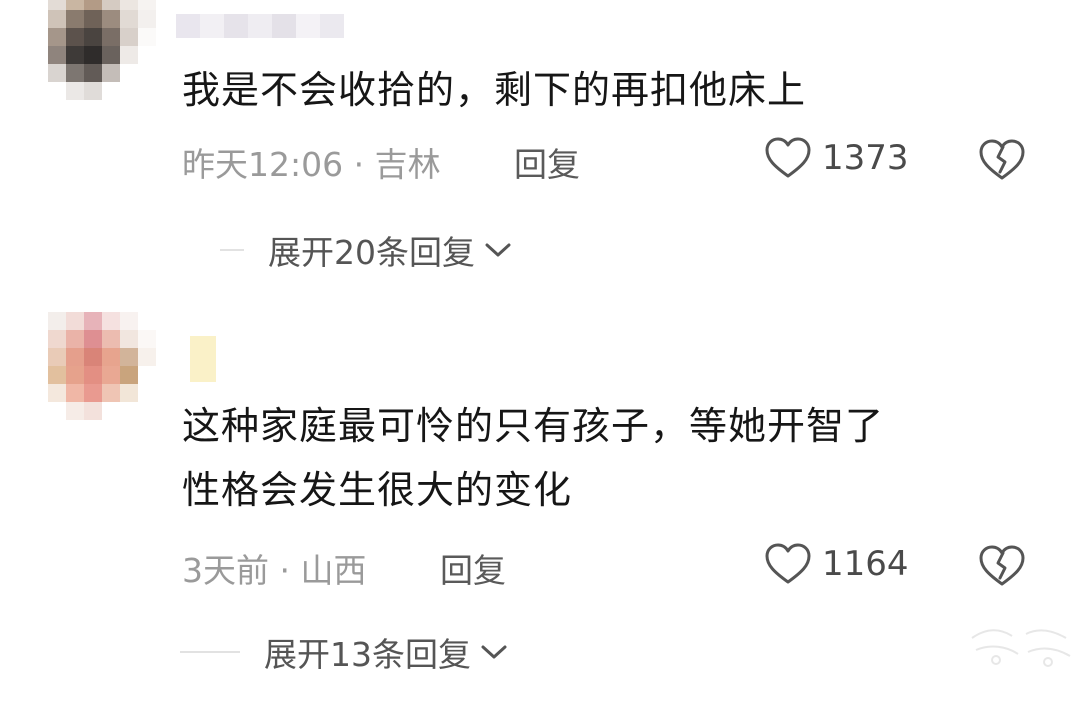 The width and height of the screenshot is (1080, 701). What do you see at coordinates (1021, 648) in the screenshot?
I see `watermark-logo` at bounding box center [1021, 648].